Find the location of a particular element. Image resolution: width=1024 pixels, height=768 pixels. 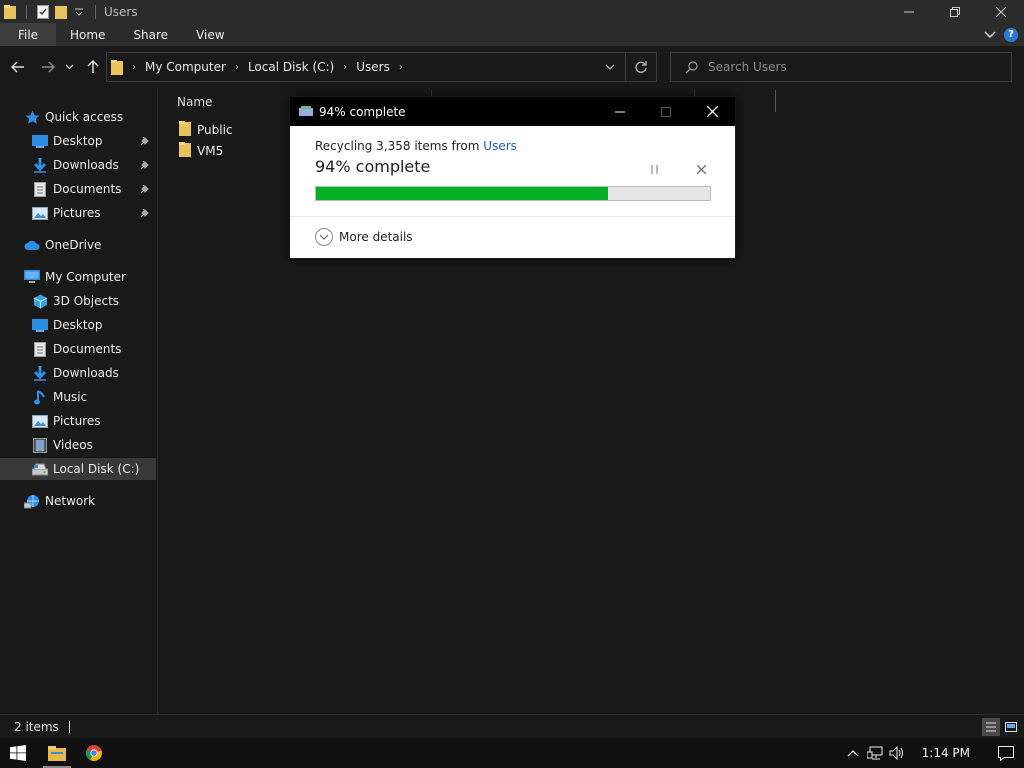

tab-share: Share is located at coordinates (150, 34).